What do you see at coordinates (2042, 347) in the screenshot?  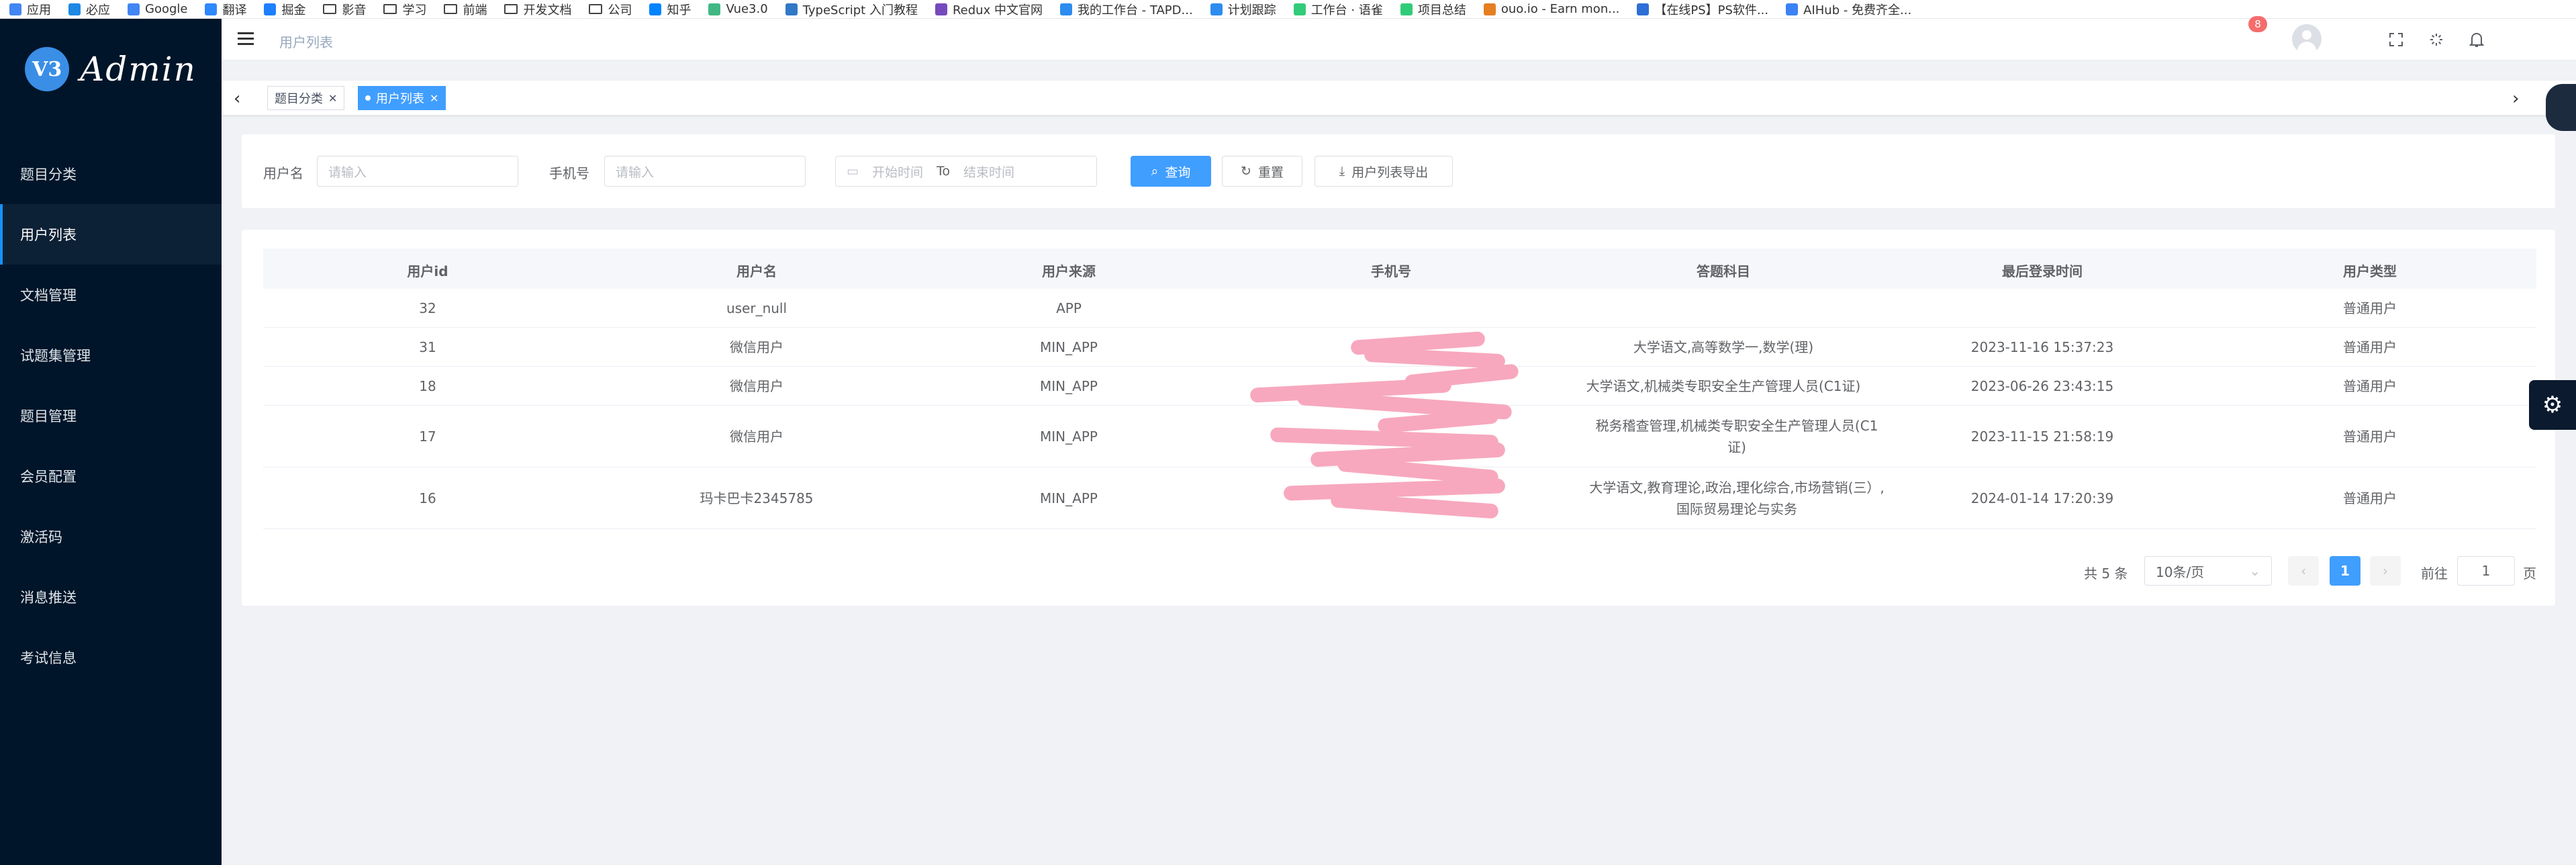 I see `cell-last-login: 2023-11-16 15:37:23` at bounding box center [2042, 347].